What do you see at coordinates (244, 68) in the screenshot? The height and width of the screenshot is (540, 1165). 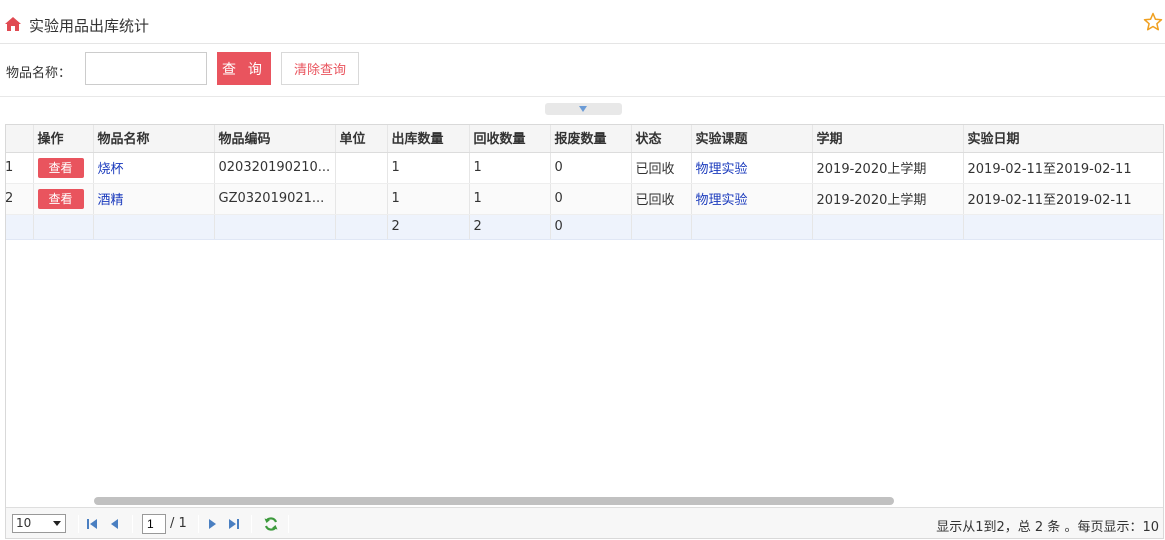 I see `query-button: 查 询` at bounding box center [244, 68].